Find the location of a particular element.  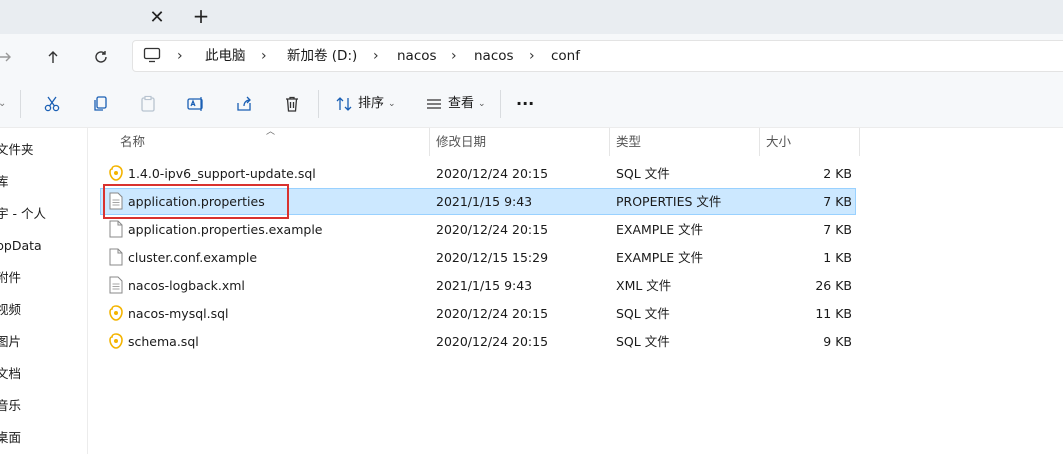

refresh-icon is located at coordinates (101, 57).